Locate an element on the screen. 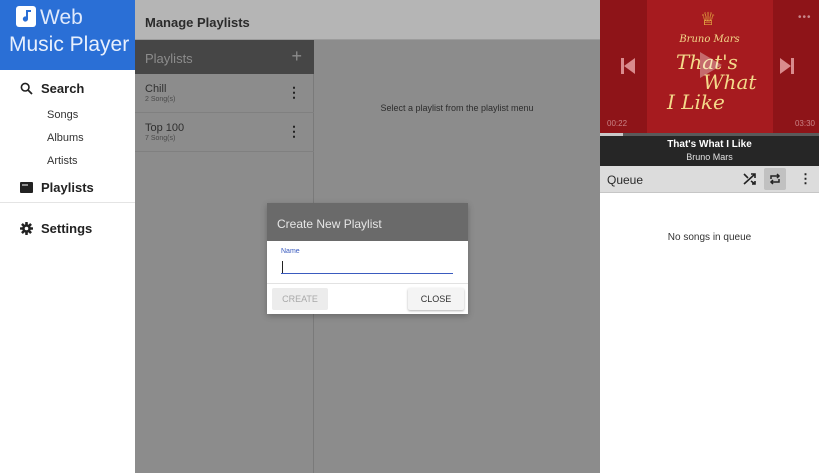 The width and height of the screenshot is (819, 473). music-note-icon is located at coordinates (26, 16).